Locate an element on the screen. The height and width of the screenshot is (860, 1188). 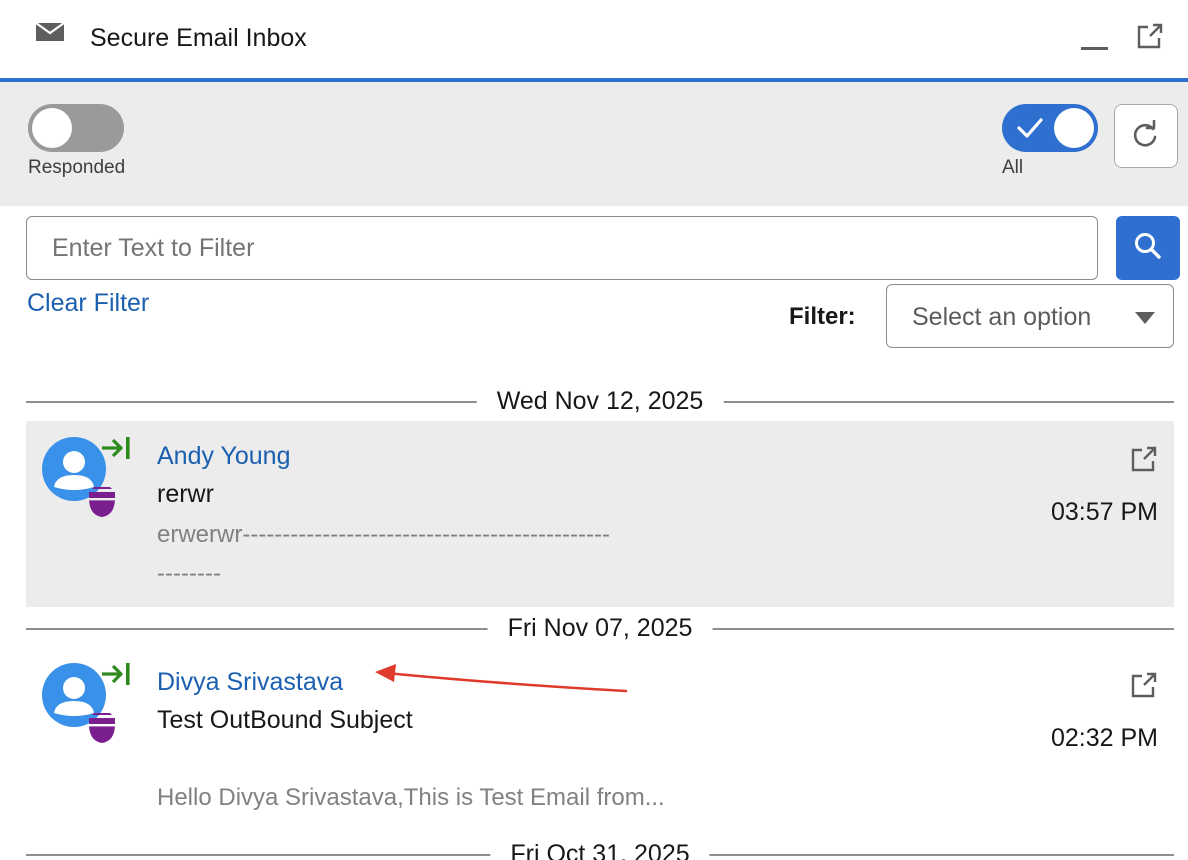
all-label: All is located at coordinates (1013, 167).